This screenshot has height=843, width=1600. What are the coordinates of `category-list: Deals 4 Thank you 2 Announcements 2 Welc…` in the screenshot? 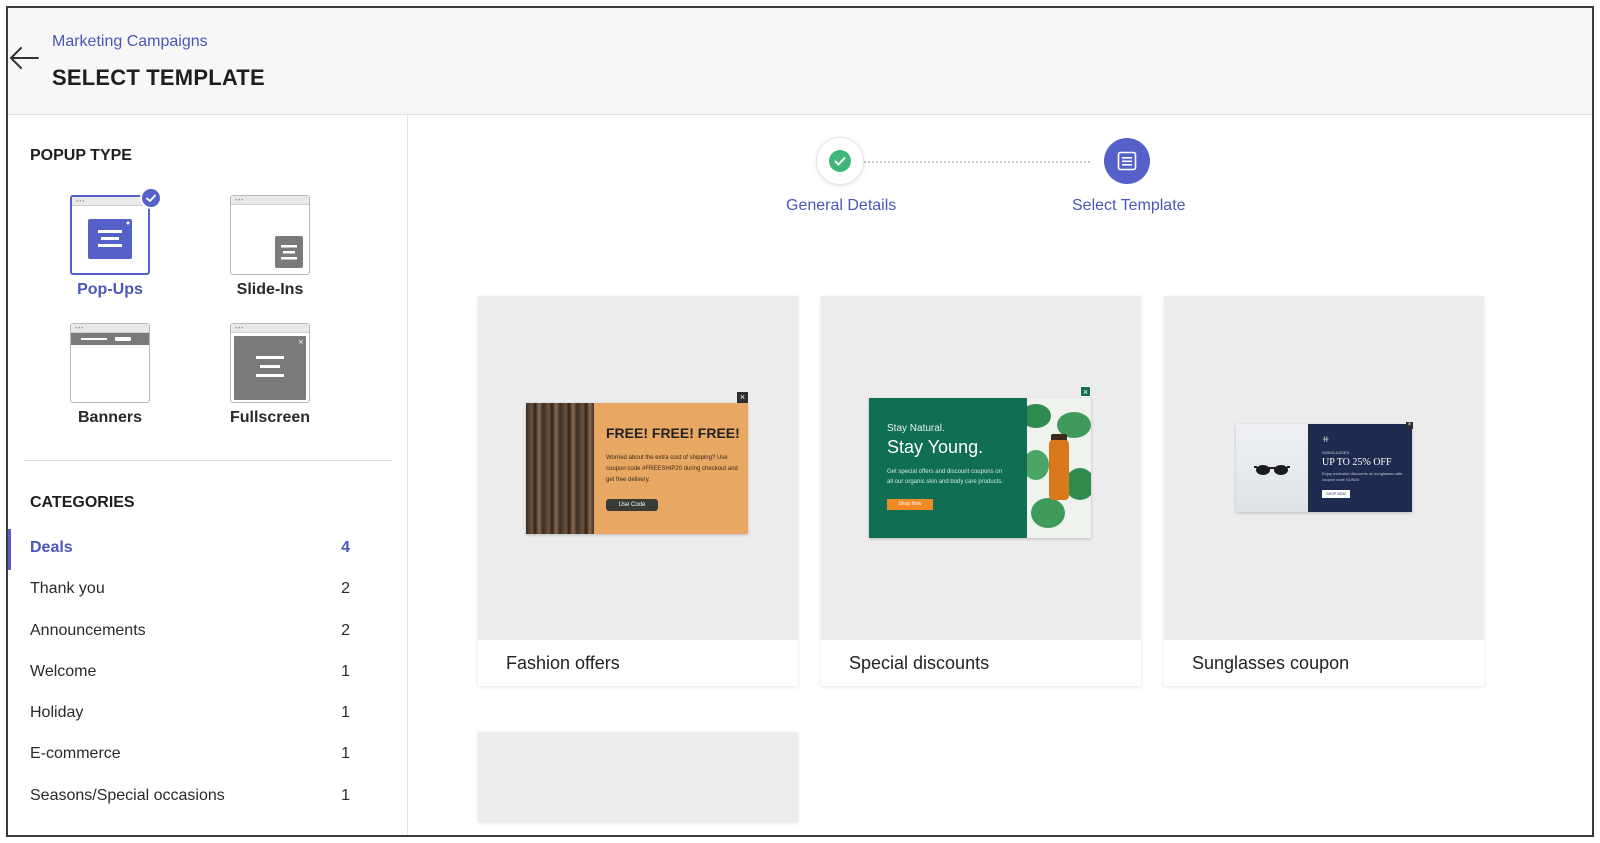 It's located at (208, 673).